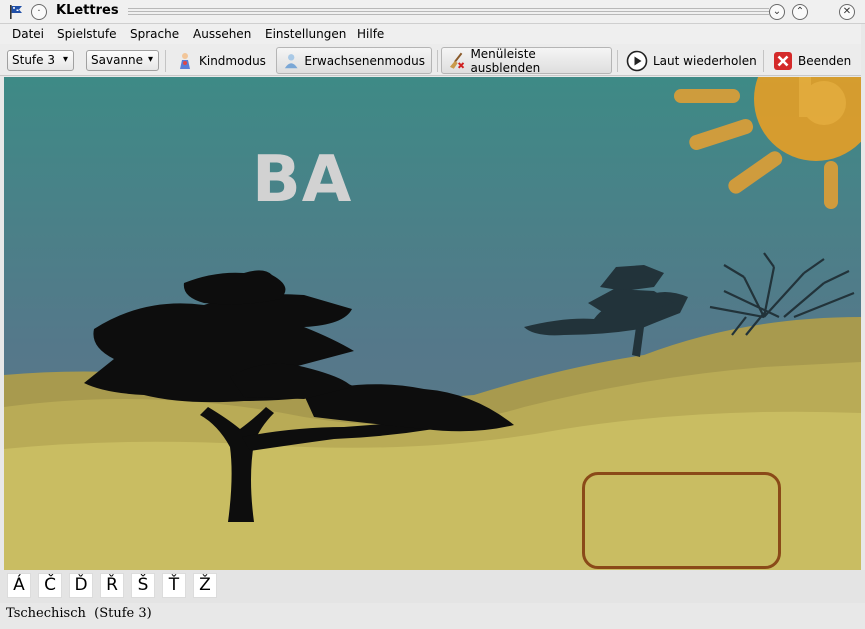 This screenshot has width=865, height=629. I want to click on child-icon, so click(185, 60).